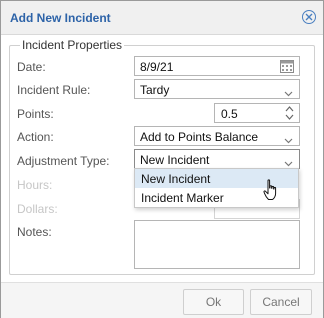  I want to click on incident-rule-value: Tardy, so click(155, 90).